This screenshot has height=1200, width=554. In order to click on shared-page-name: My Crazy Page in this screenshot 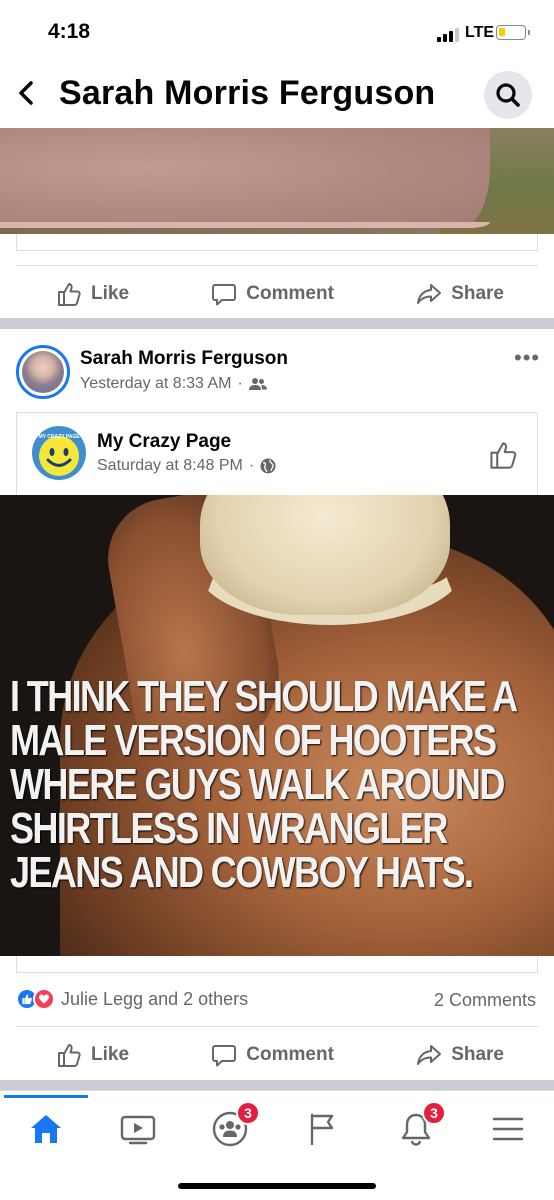, I will do `click(164, 442)`.